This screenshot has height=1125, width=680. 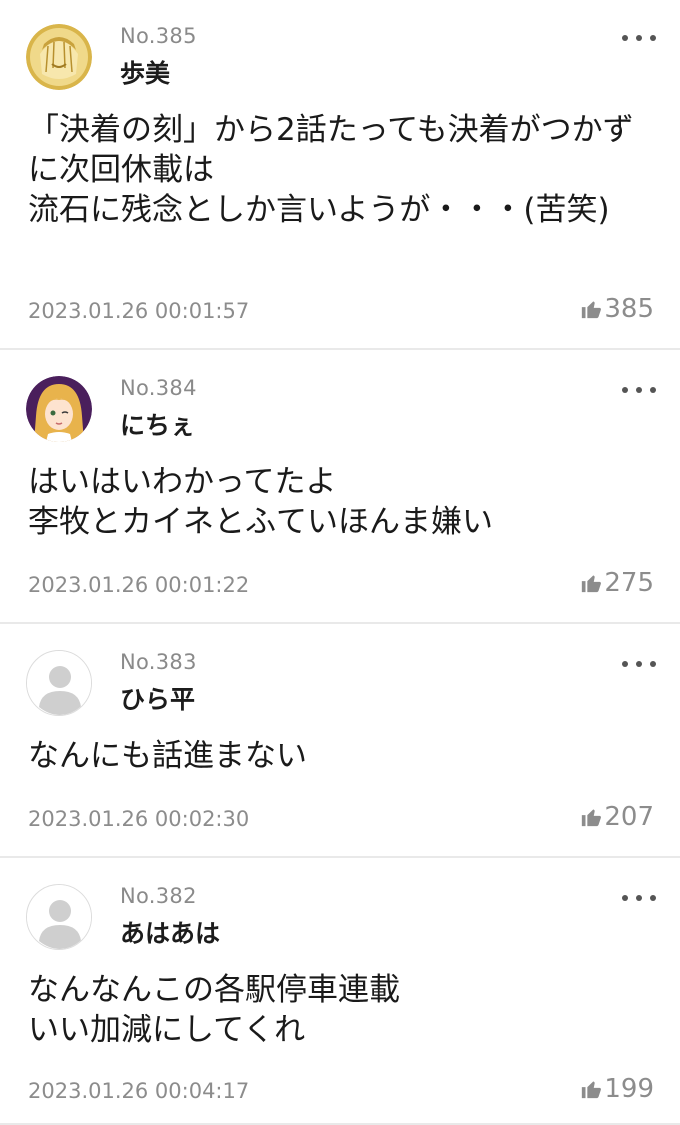 I want to click on comment-body: はいはいわかってたよ 李牧とカイネとふていほんま嫌い, so click(x=260, y=502).